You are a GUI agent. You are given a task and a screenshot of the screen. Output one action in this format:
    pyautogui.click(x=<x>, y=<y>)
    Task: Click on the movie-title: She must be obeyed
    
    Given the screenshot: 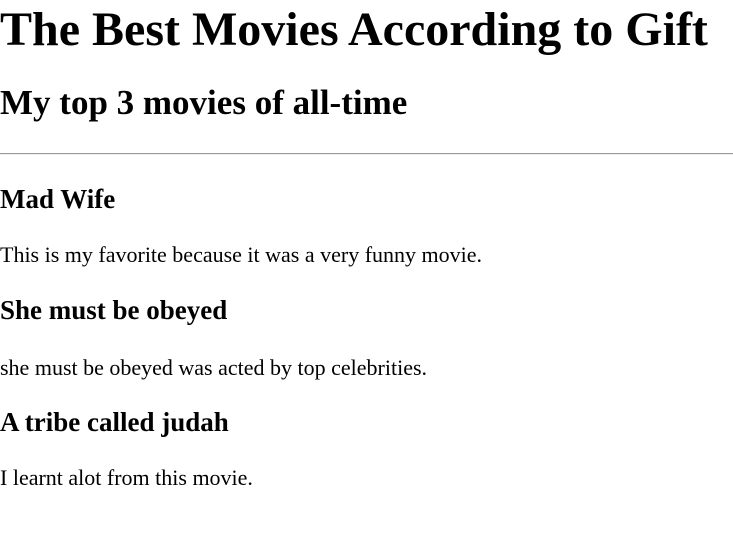 What is the action you would take?
    pyautogui.click(x=114, y=310)
    